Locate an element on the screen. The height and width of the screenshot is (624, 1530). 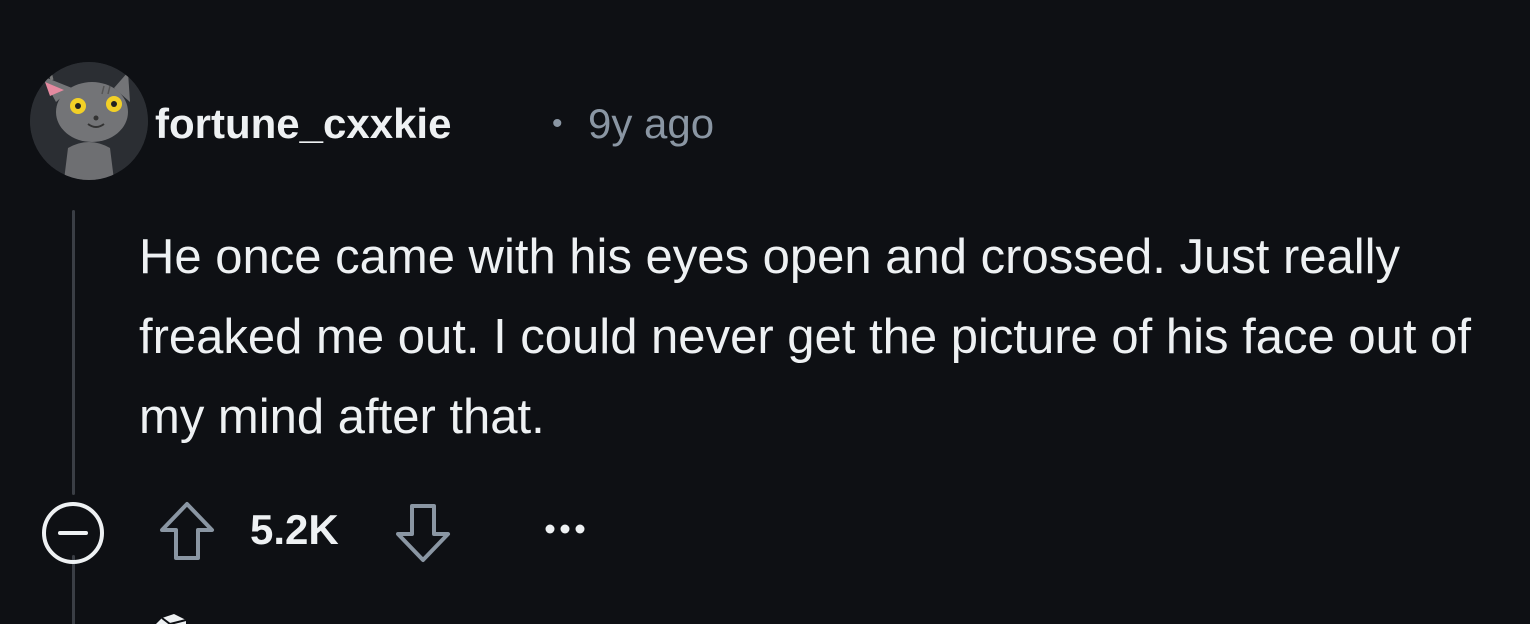
avatar is located at coordinates (89, 121).